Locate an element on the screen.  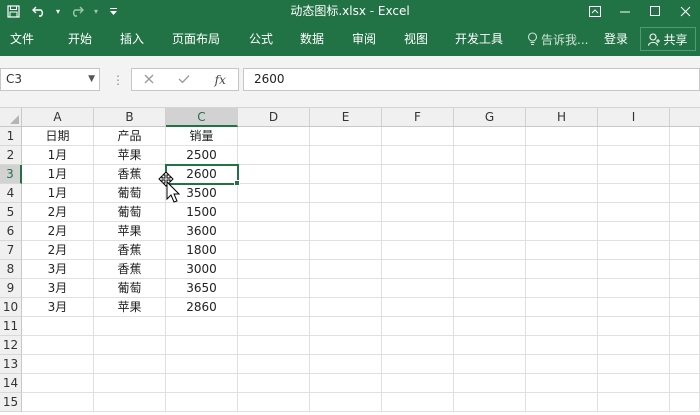
tab-view: 视图 is located at coordinates (416, 39).